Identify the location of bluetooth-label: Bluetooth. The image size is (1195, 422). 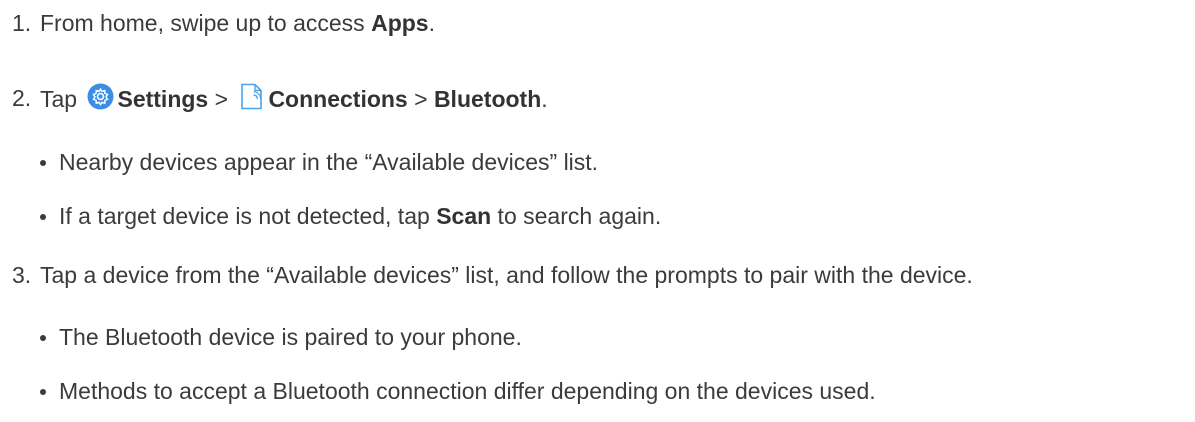
(487, 99).